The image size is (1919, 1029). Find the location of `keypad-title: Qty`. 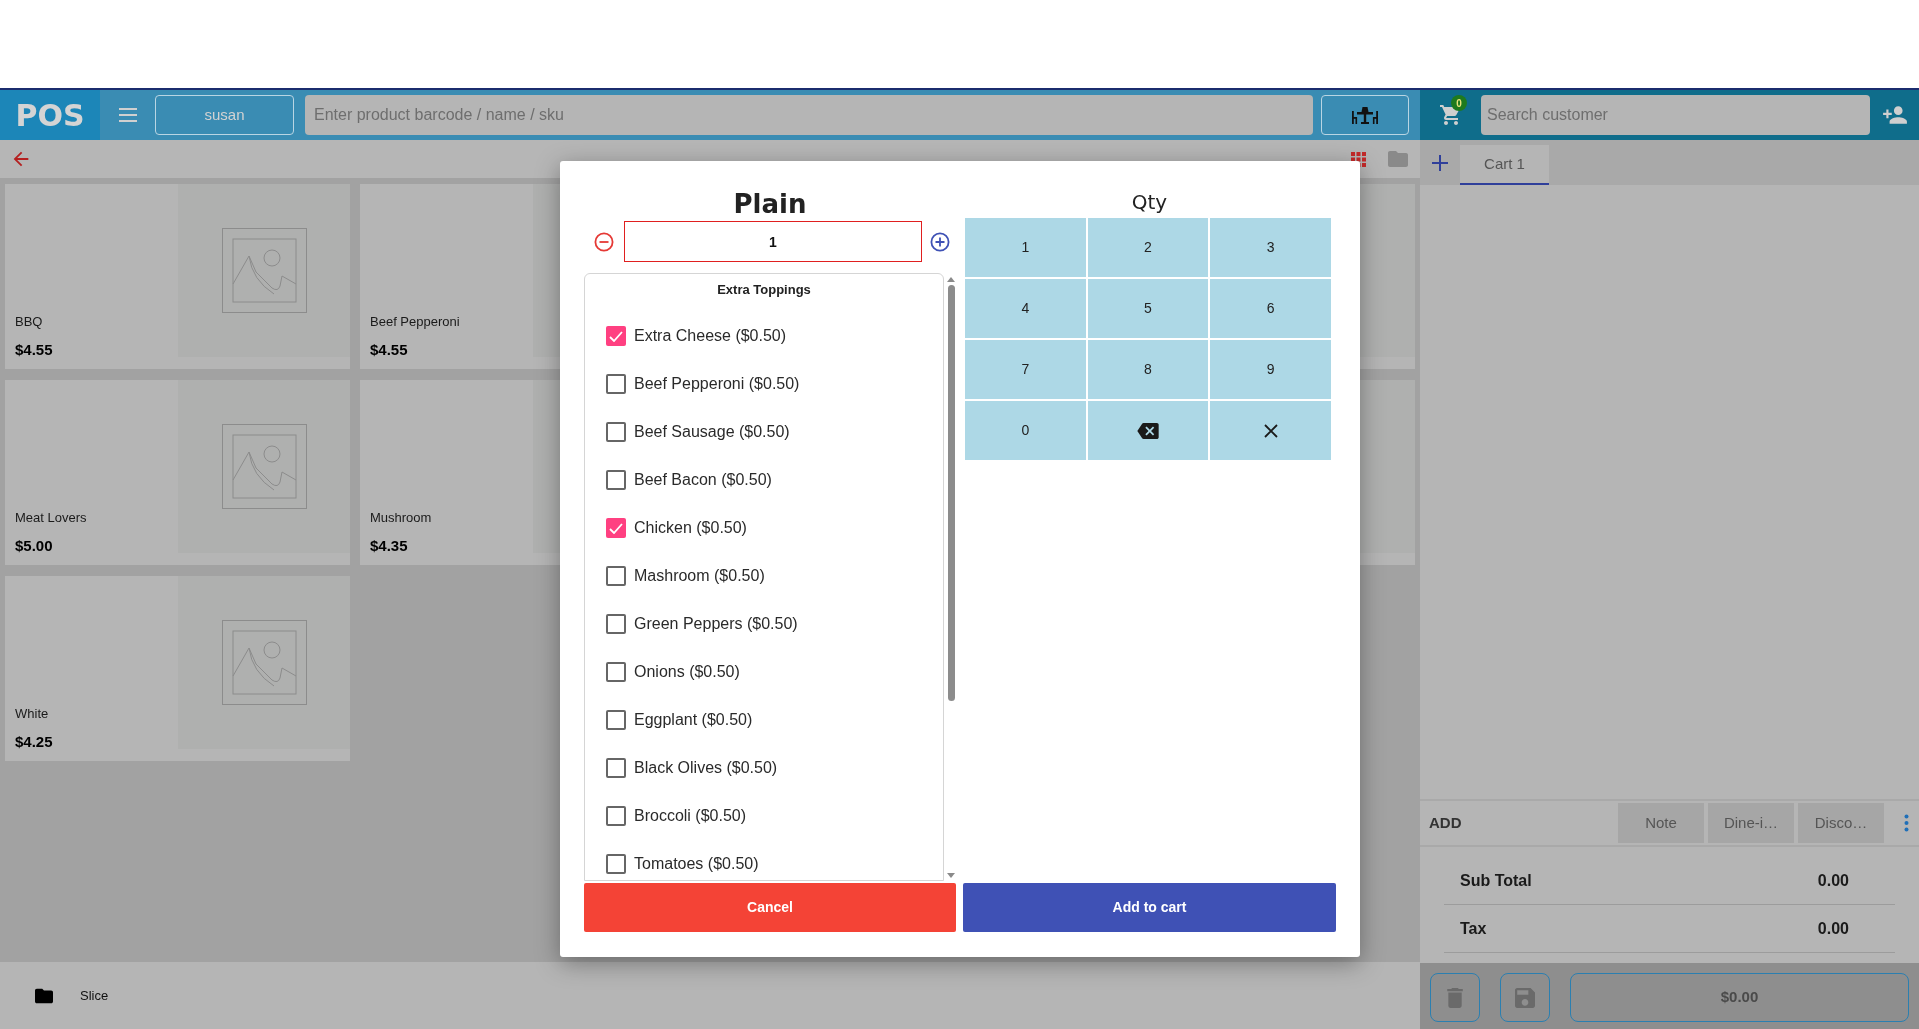

keypad-title: Qty is located at coordinates (1149, 202).